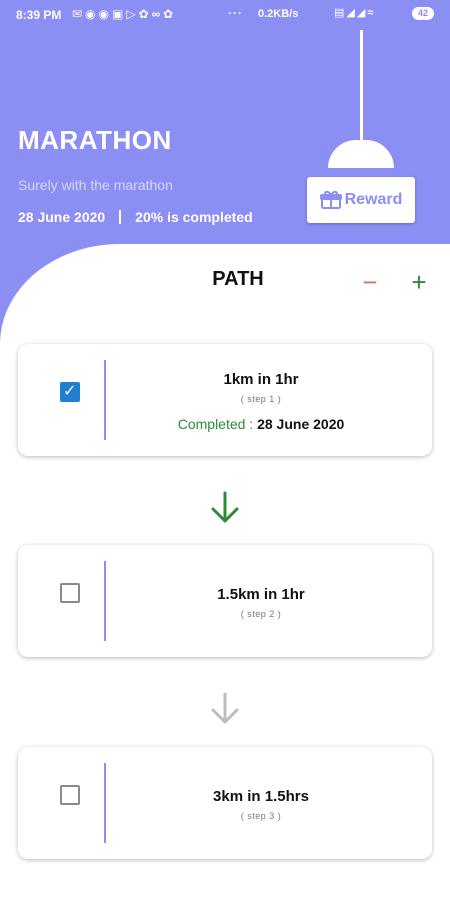 This screenshot has height=900, width=450. Describe the element at coordinates (261, 796) in the screenshot. I see `step-title: 3km in 1.5hrs` at that location.